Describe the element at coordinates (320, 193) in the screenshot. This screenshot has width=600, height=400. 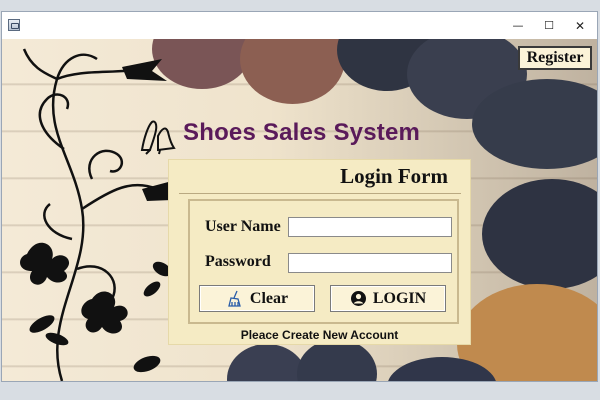
I see `title-divider` at that location.